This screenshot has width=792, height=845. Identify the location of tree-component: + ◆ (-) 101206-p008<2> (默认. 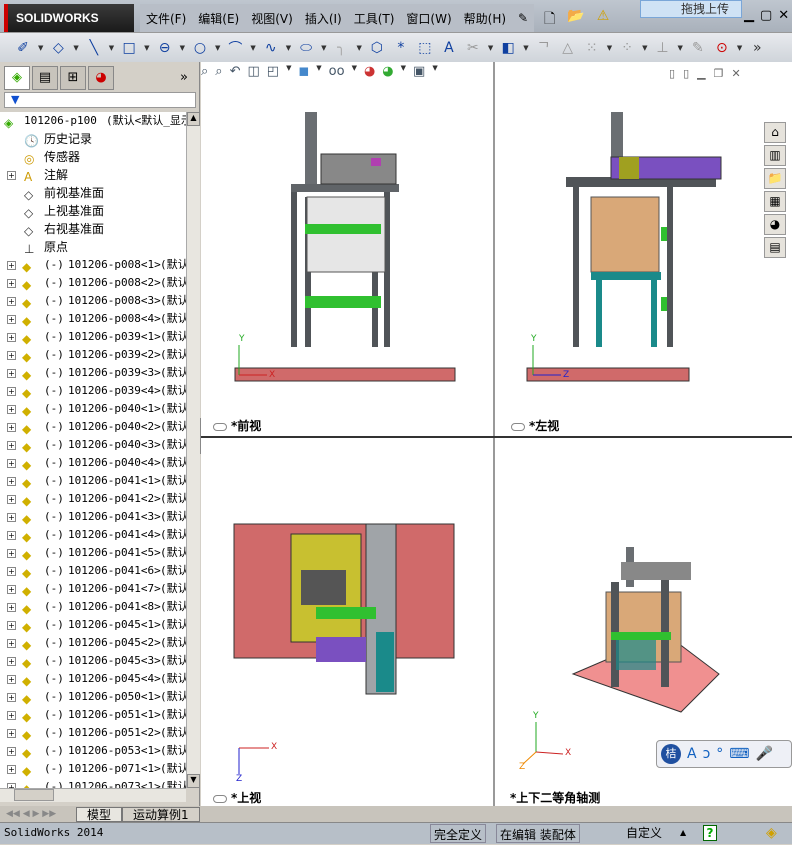
(93, 283).